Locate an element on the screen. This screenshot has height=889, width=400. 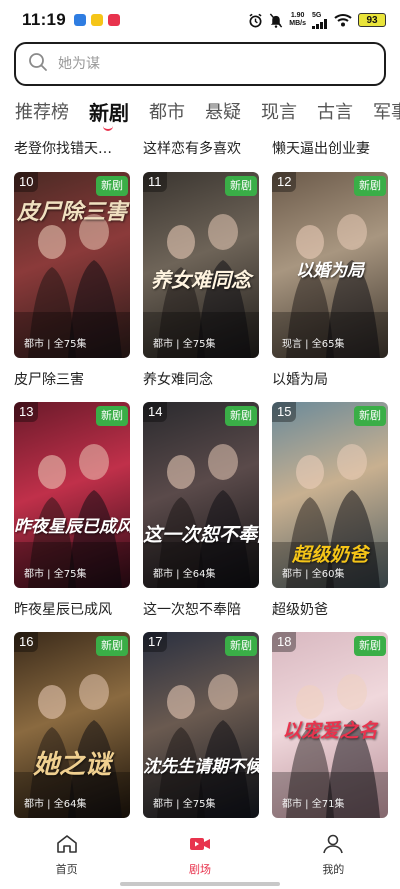
drama-poster: 以宠爱之名 18 新剧都市 | 全71集 is located at coordinates (330, 725).